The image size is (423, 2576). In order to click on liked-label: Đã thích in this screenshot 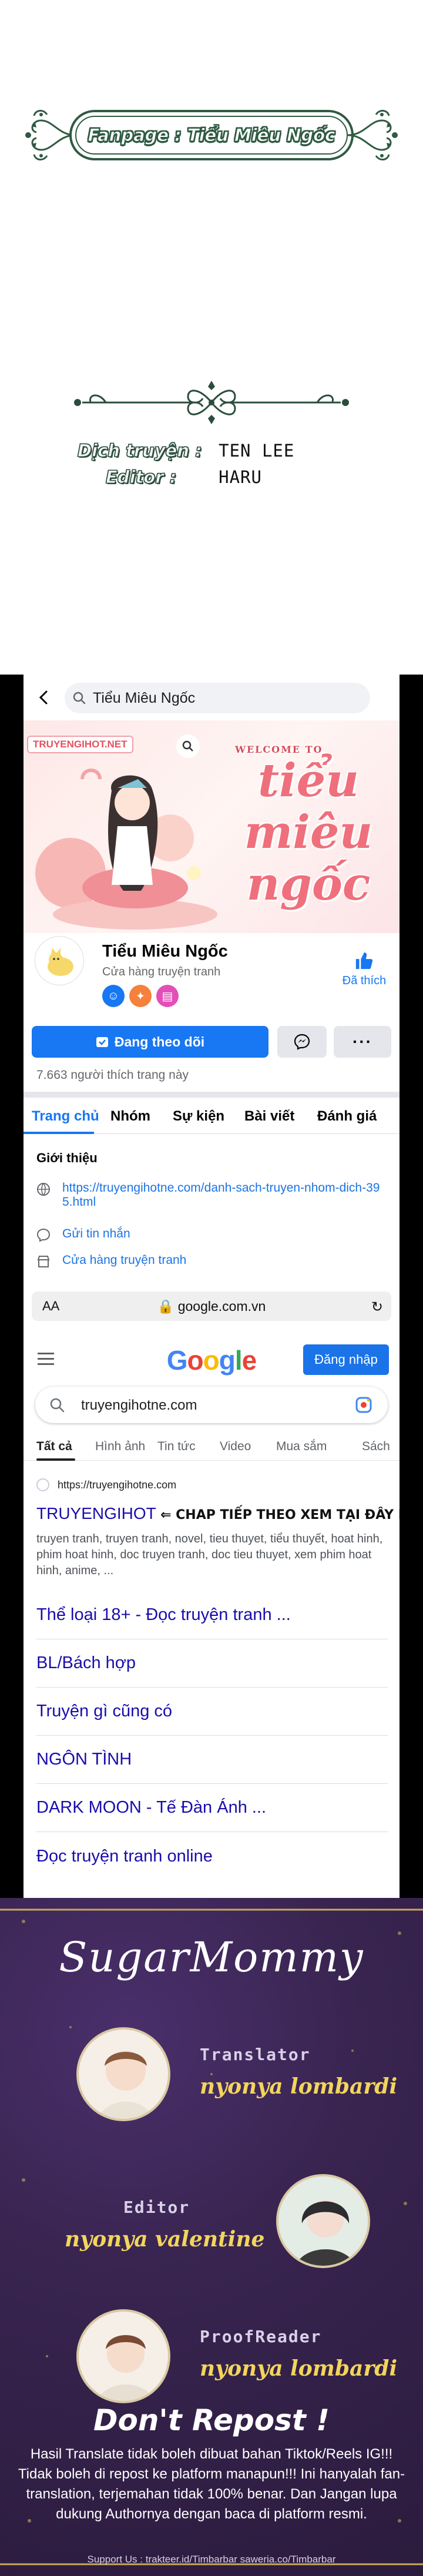, I will do `click(365, 980)`.